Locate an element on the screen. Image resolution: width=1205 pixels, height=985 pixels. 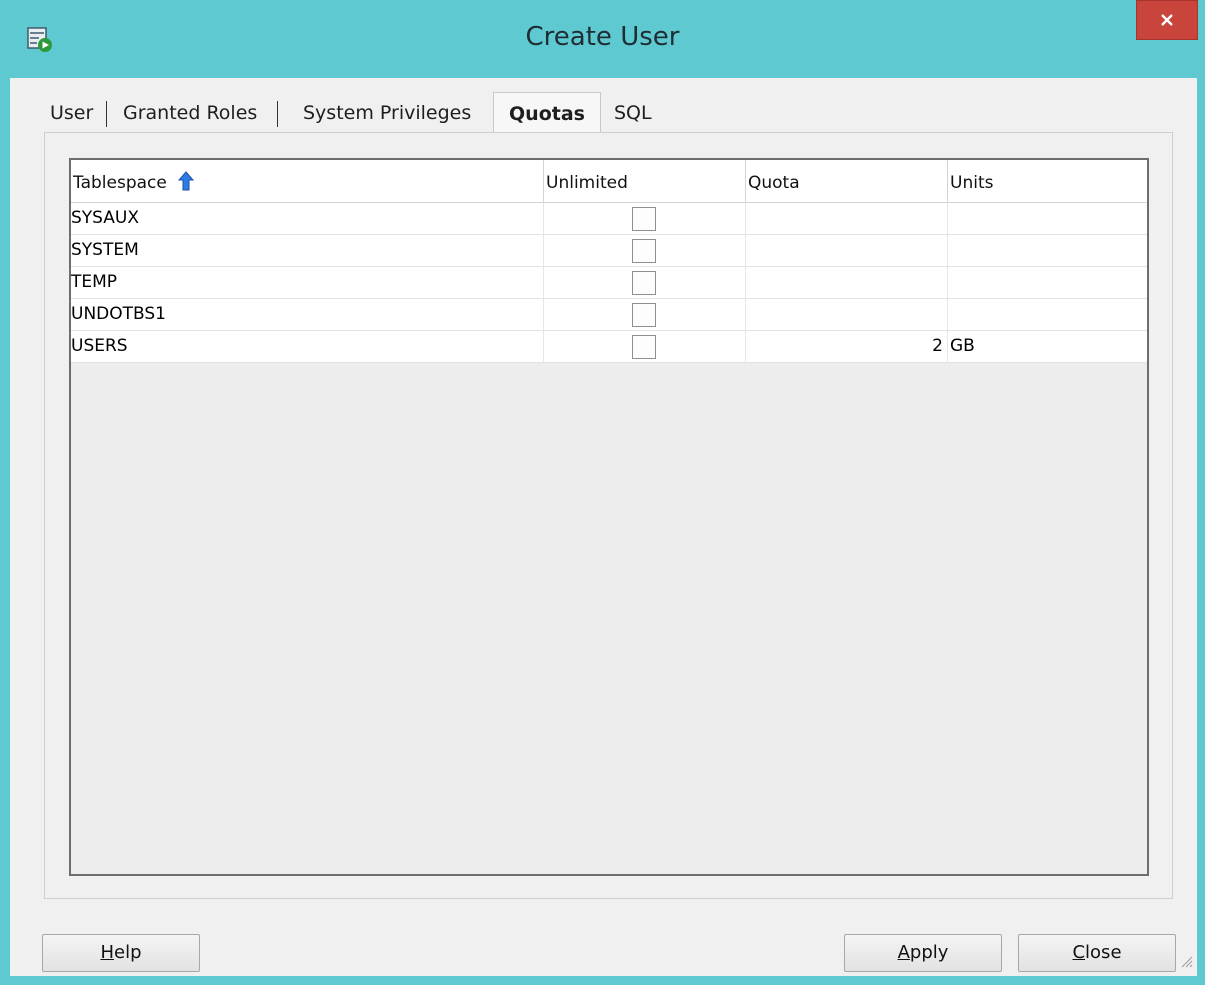
tab-user: User is located at coordinates (71, 113).